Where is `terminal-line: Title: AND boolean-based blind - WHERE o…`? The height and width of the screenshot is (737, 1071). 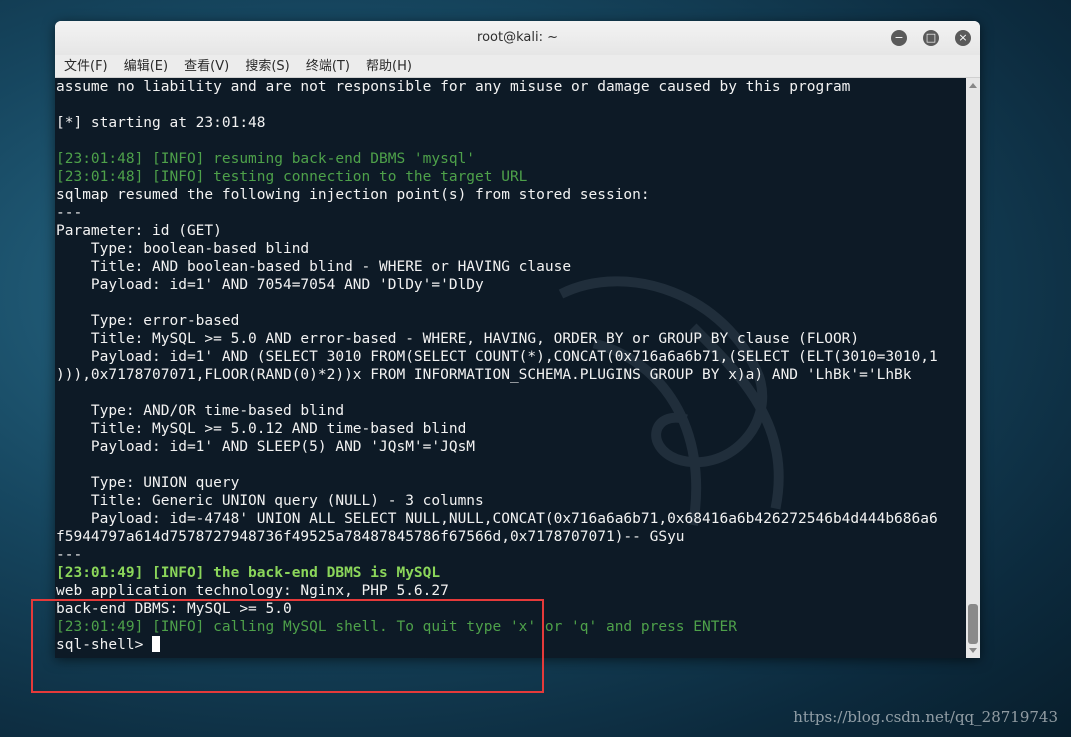 terminal-line: Title: AND boolean-based blind - WHERE o… is located at coordinates (314, 267).